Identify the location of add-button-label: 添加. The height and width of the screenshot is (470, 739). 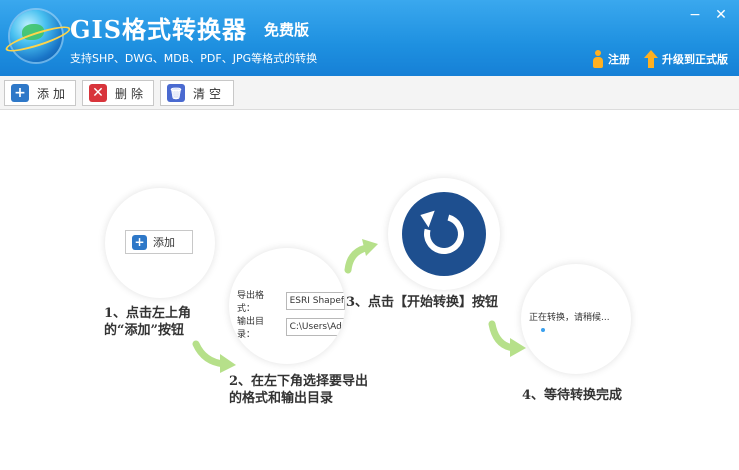
(53, 93).